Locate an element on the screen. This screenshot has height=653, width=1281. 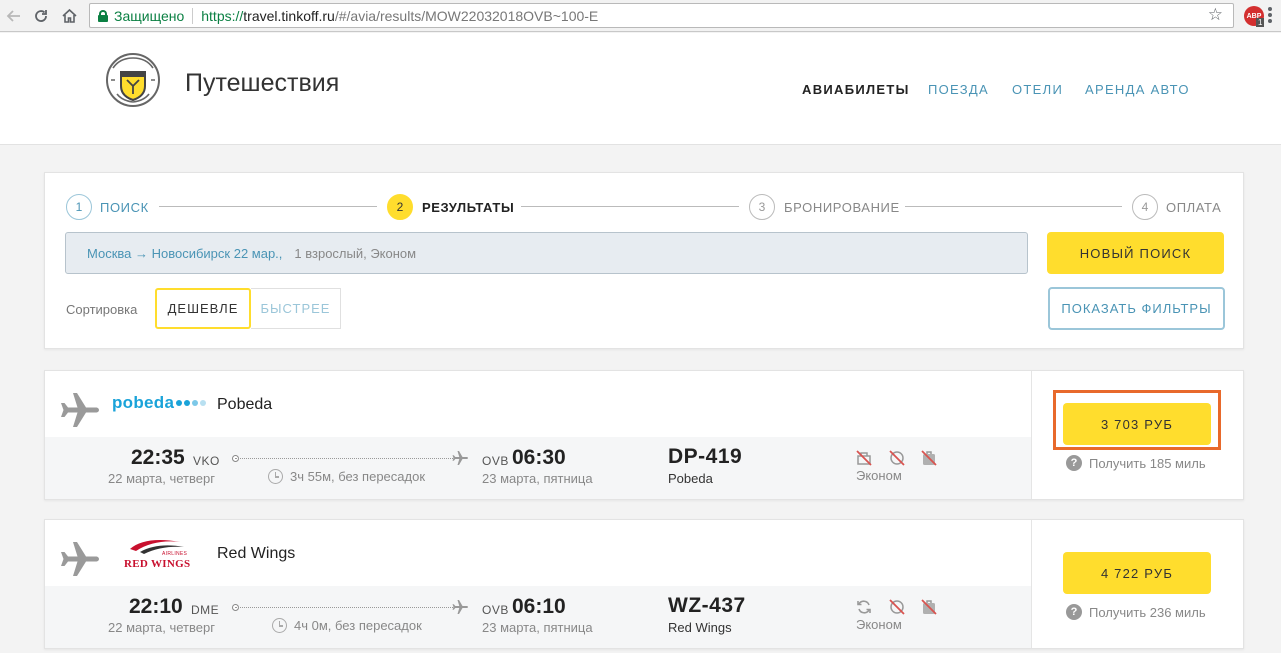
flight-number: WZ-437 is located at coordinates (707, 605).